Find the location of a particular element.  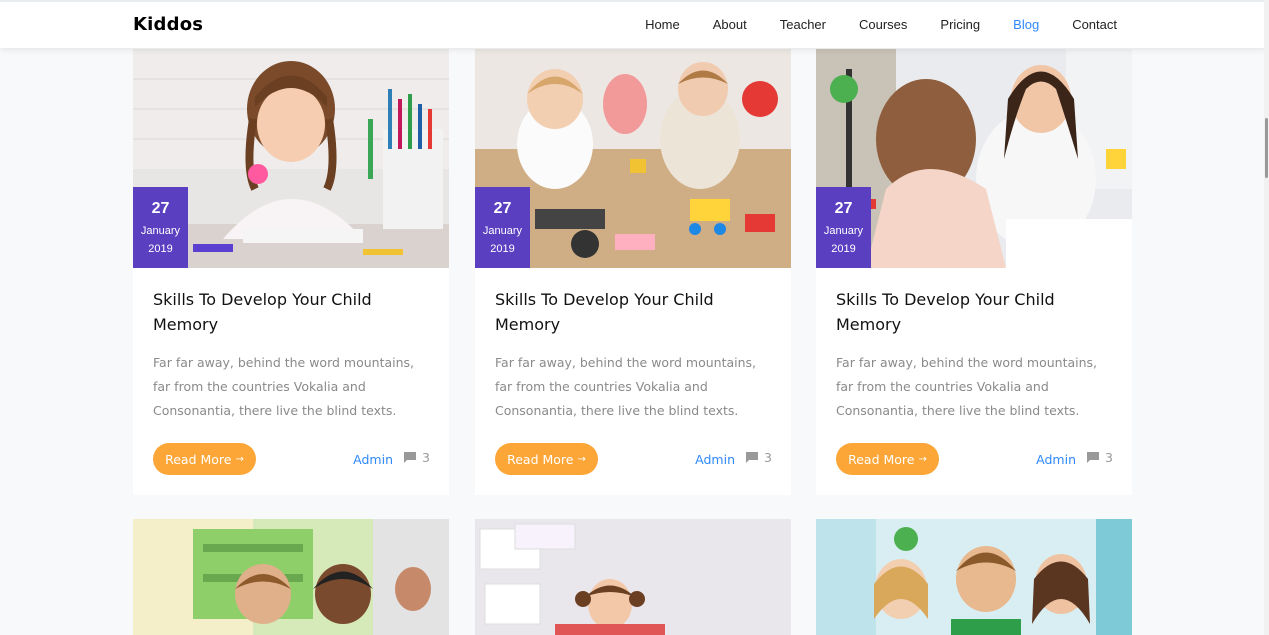

nav-link-courses: Courses is located at coordinates (883, 24).